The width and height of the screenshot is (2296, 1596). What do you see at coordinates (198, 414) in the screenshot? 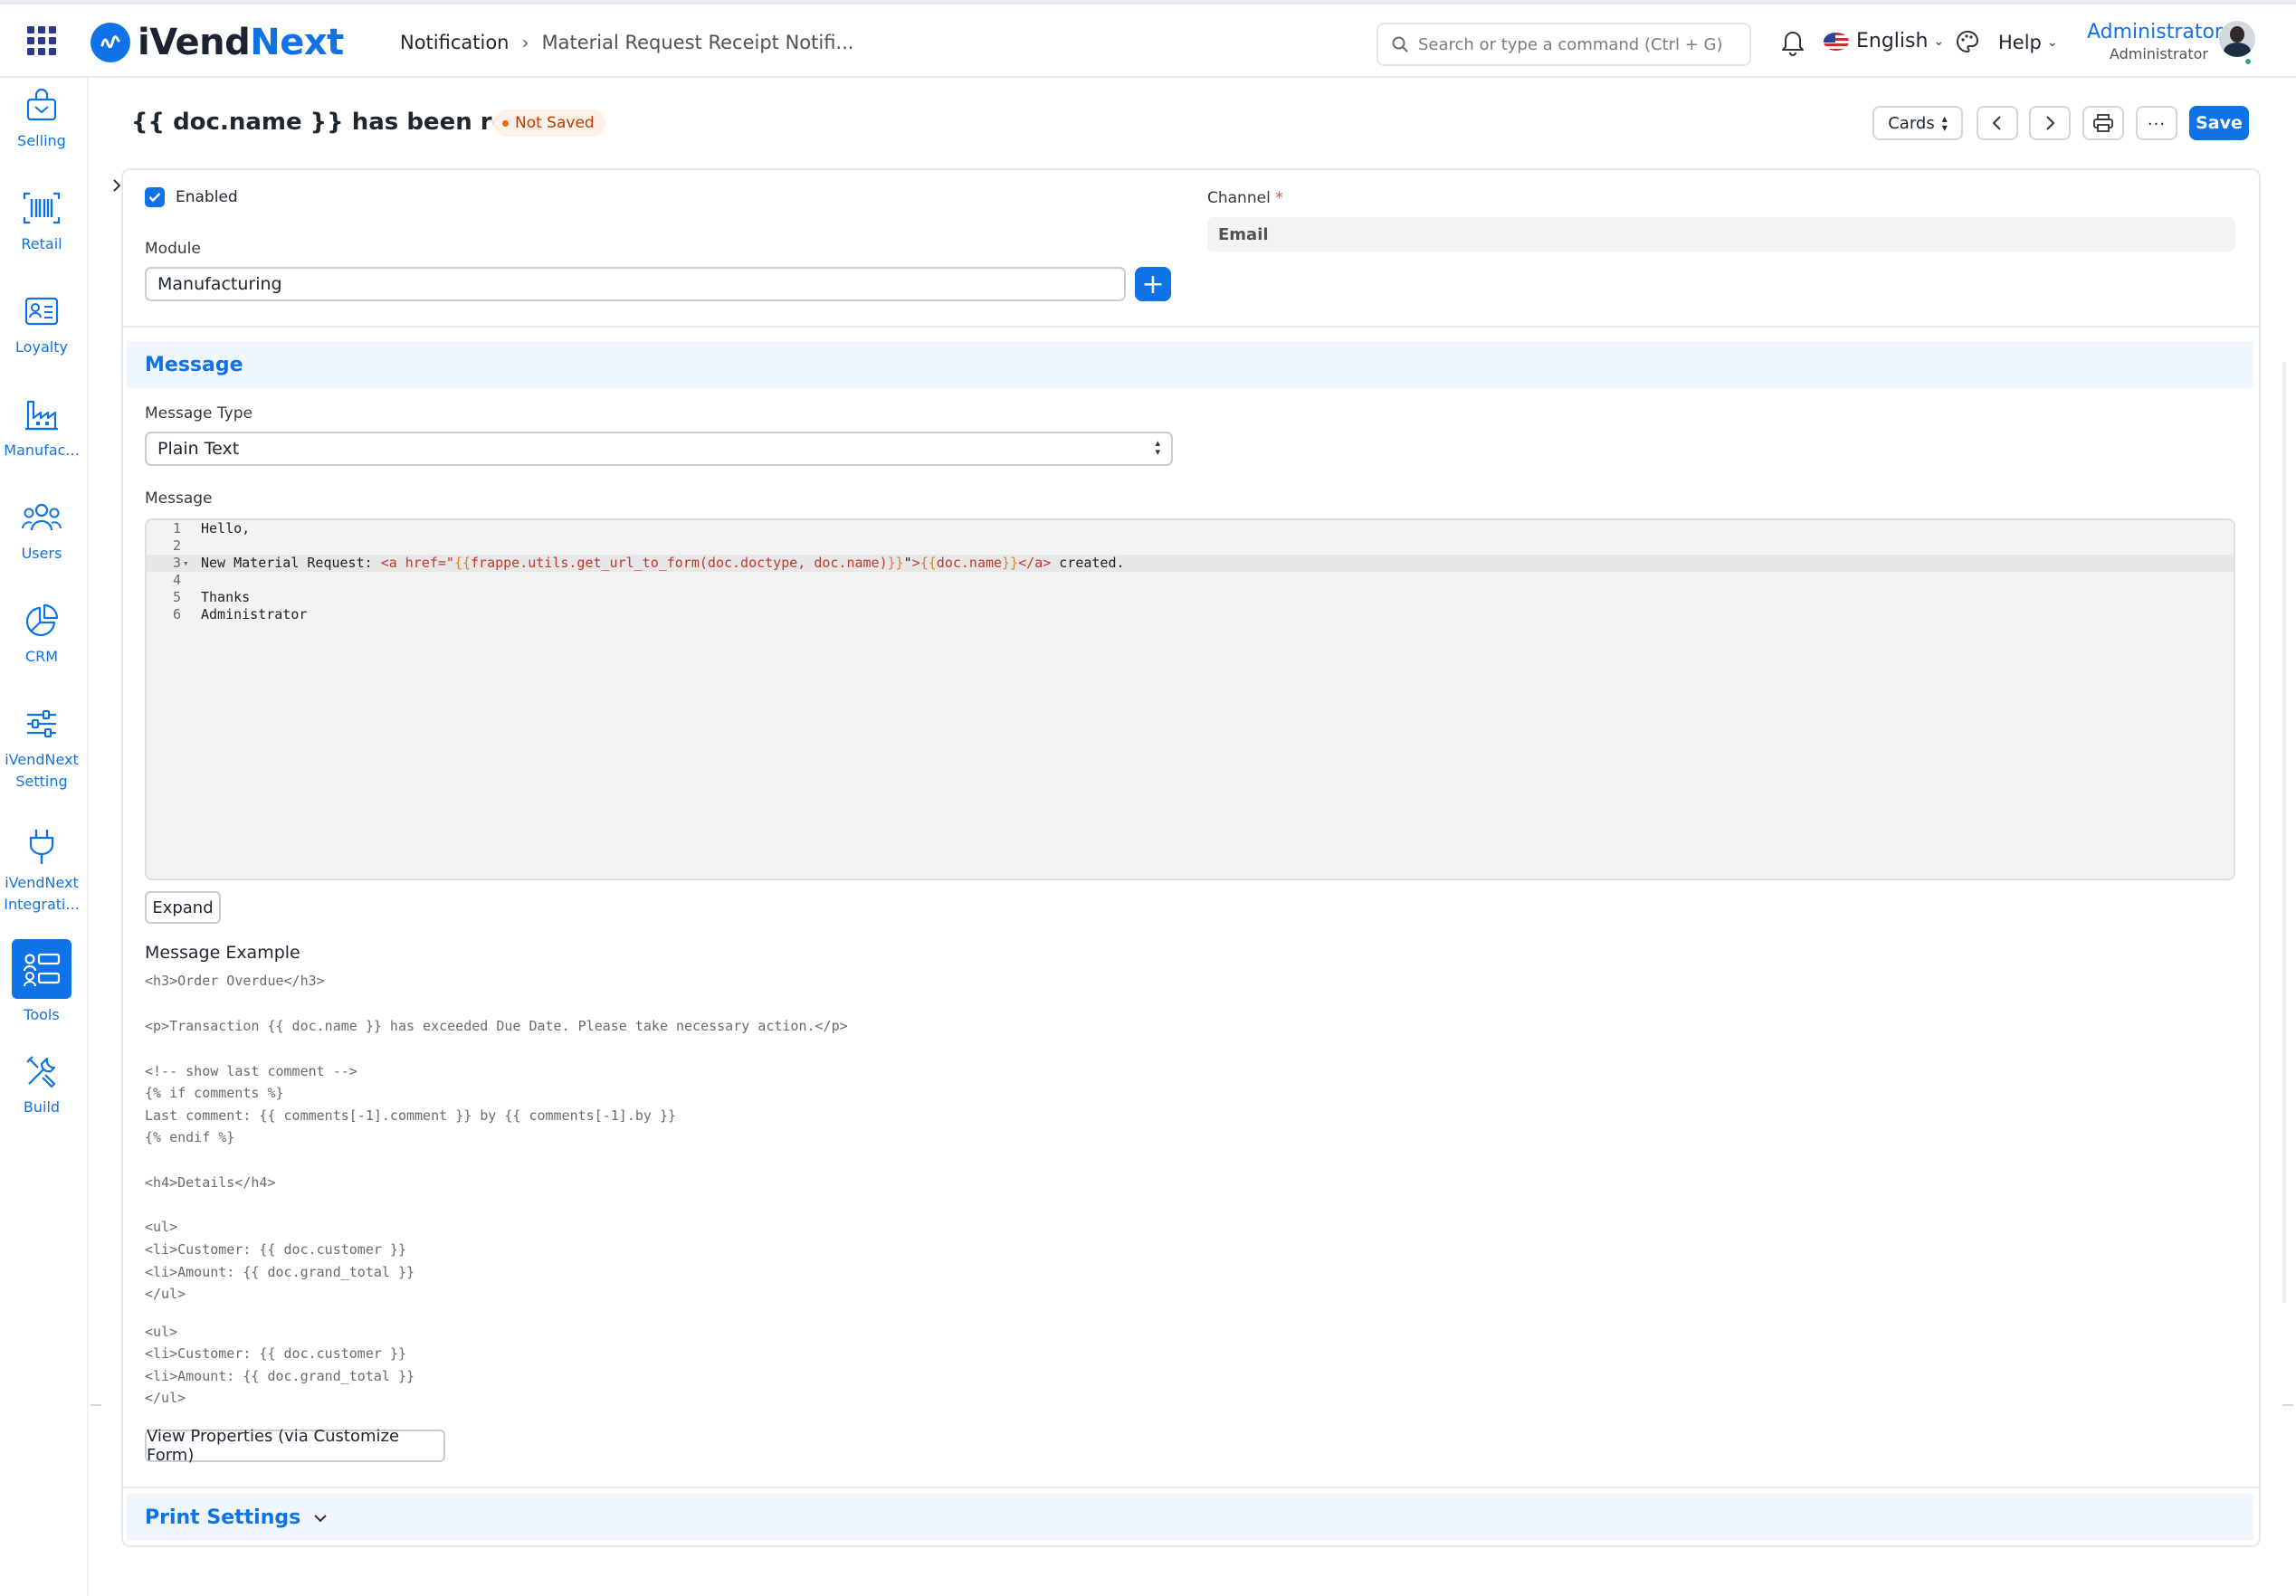
I see `message-type-label: Message Type` at bounding box center [198, 414].